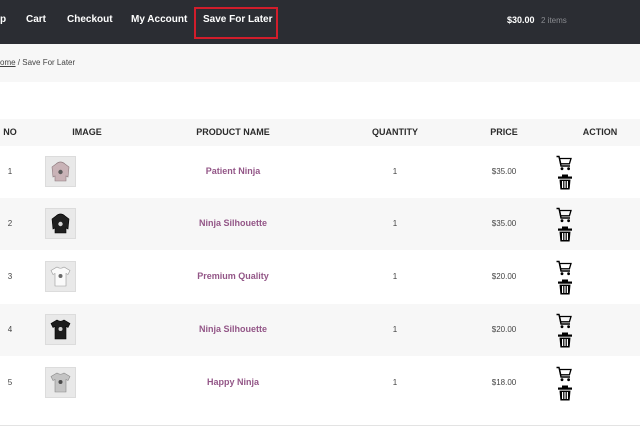 This screenshot has width=640, height=427. I want to click on product-name-link: Patient Ninja, so click(233, 171).